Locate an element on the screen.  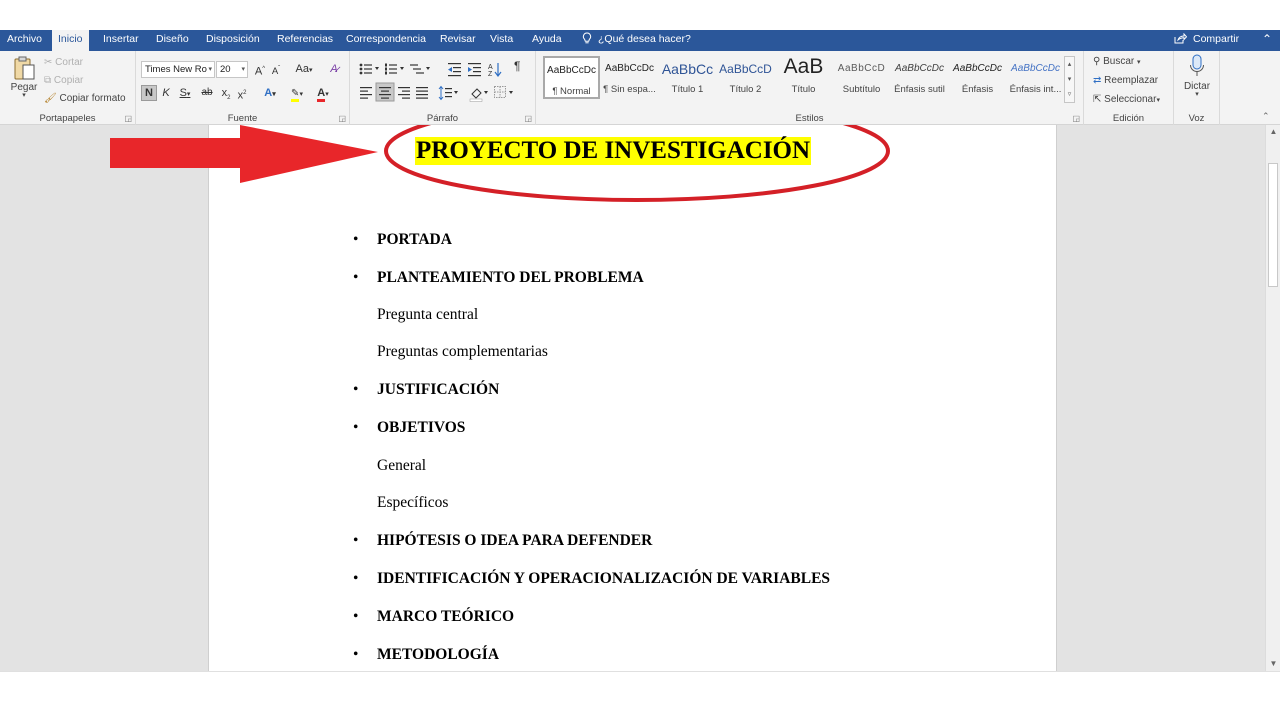
font-family-select: Times New Ro ▾ is located at coordinates (178, 69).